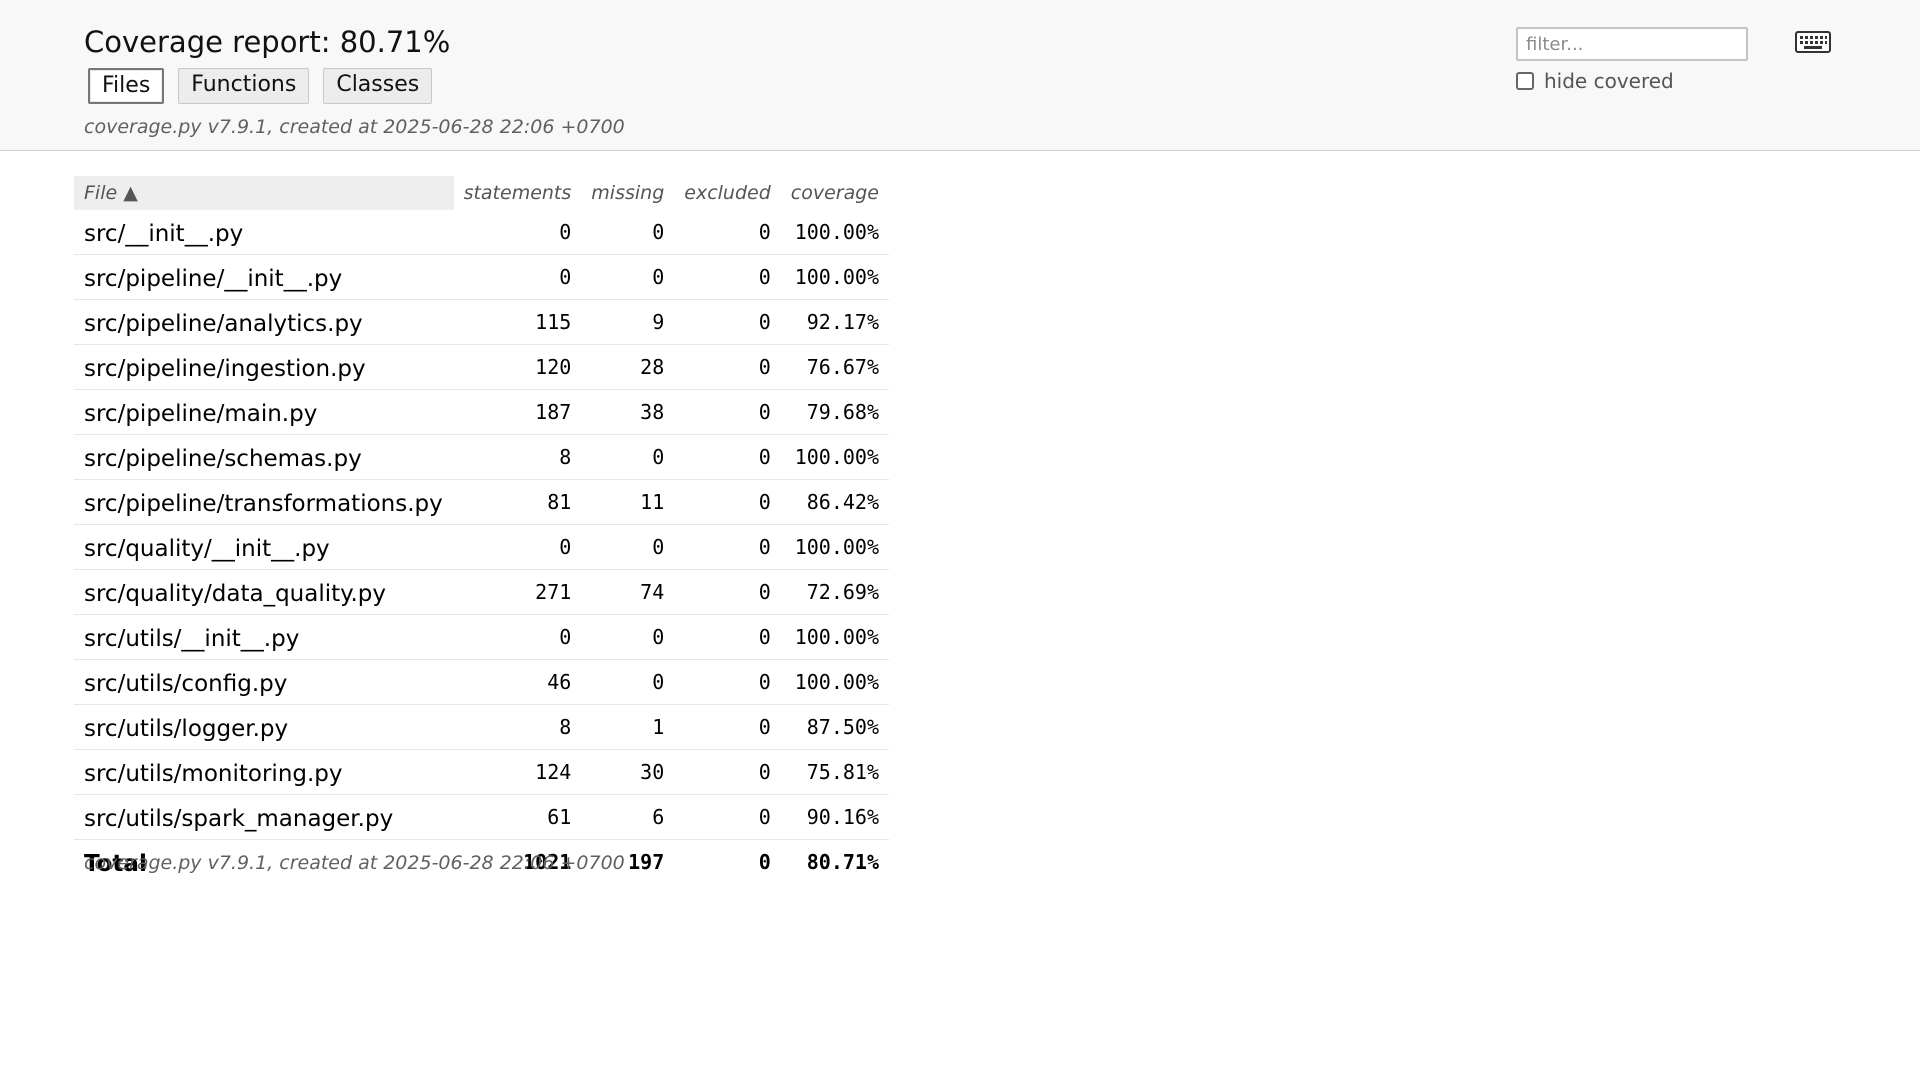 The width and height of the screenshot is (1920, 1080). I want to click on cell-missing: 9, so click(628, 322).